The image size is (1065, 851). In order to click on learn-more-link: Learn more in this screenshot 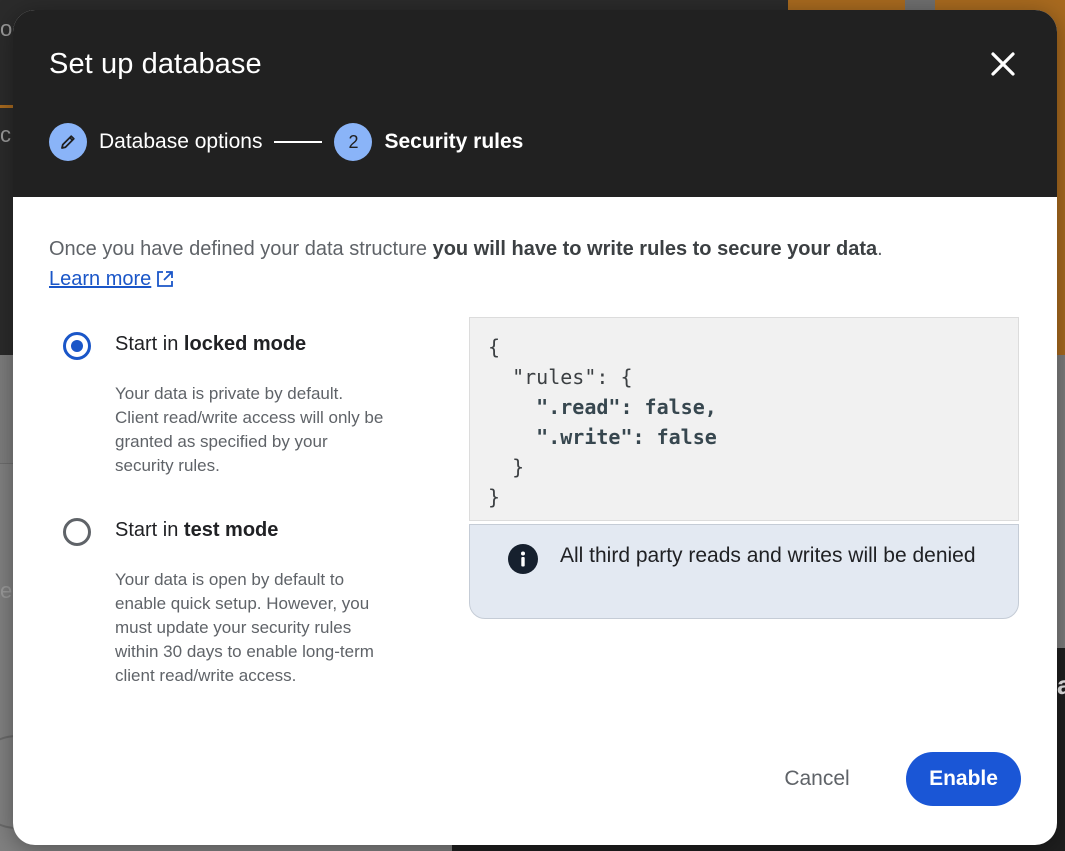, I will do `click(112, 279)`.